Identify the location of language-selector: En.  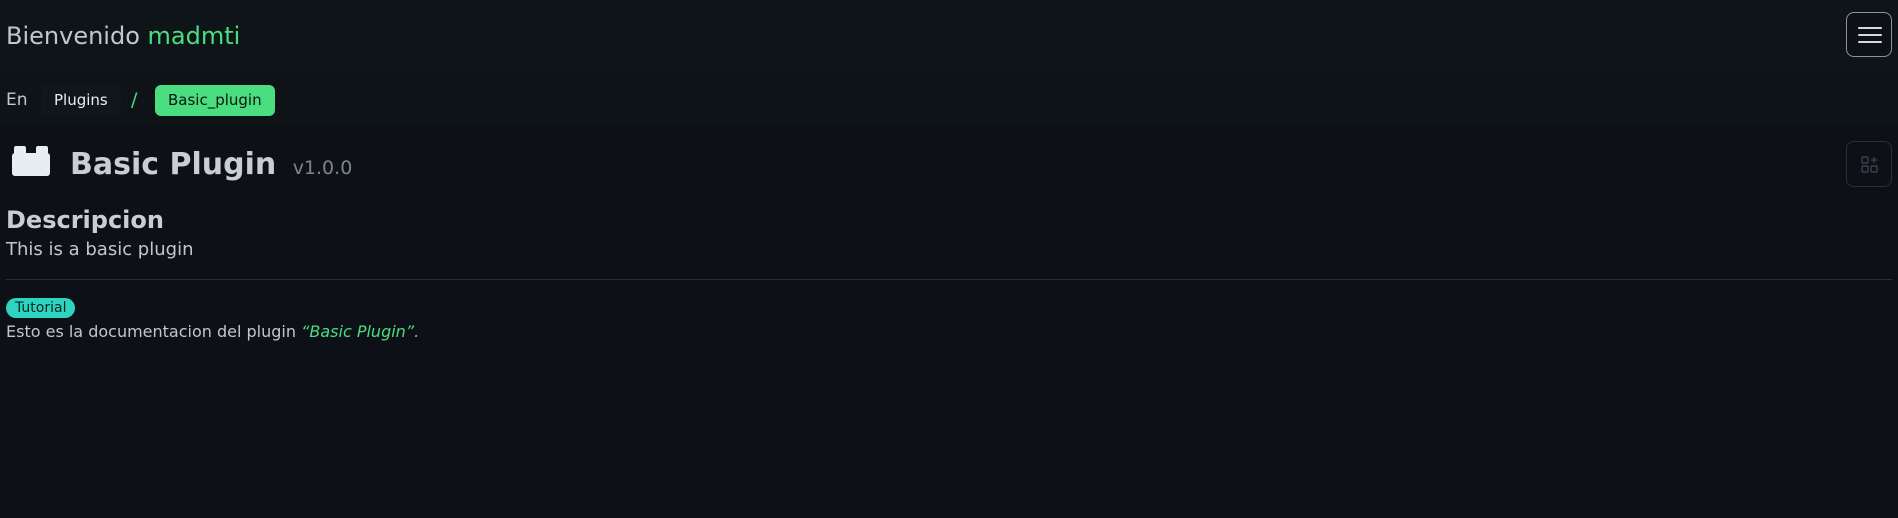
(17, 100).